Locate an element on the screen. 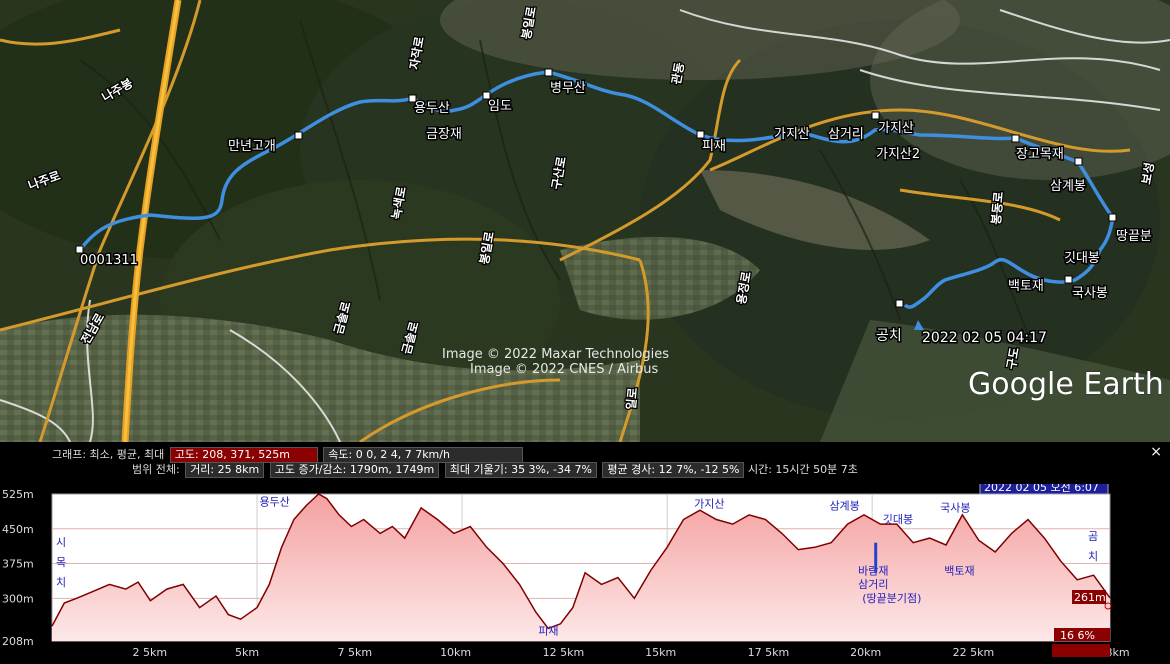  y-tick-label: 525m is located at coordinates (18, 494).